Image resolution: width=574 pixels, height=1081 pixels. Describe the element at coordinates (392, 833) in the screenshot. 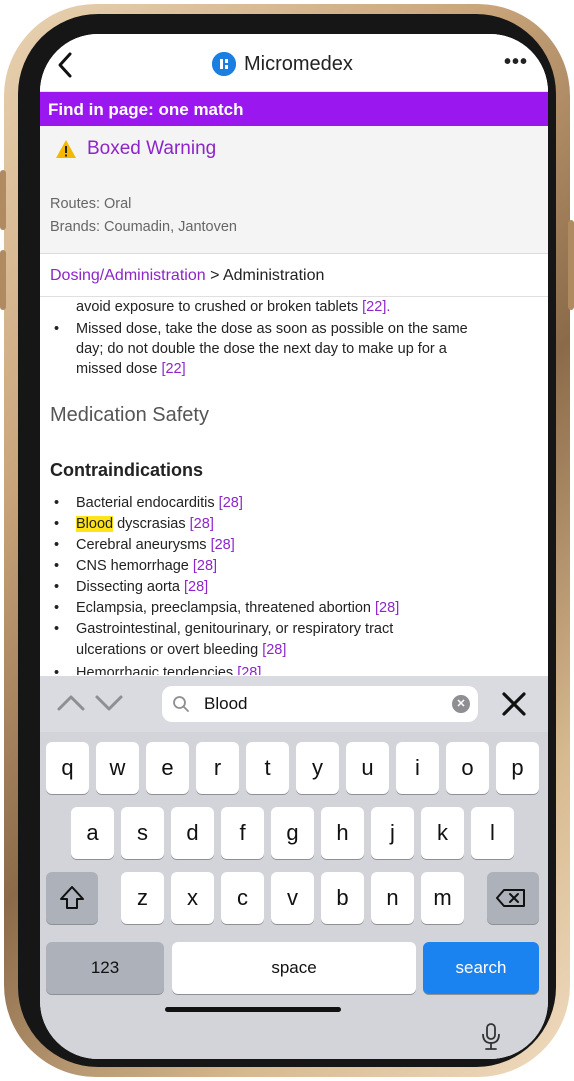

I see `key-j: j` at that location.